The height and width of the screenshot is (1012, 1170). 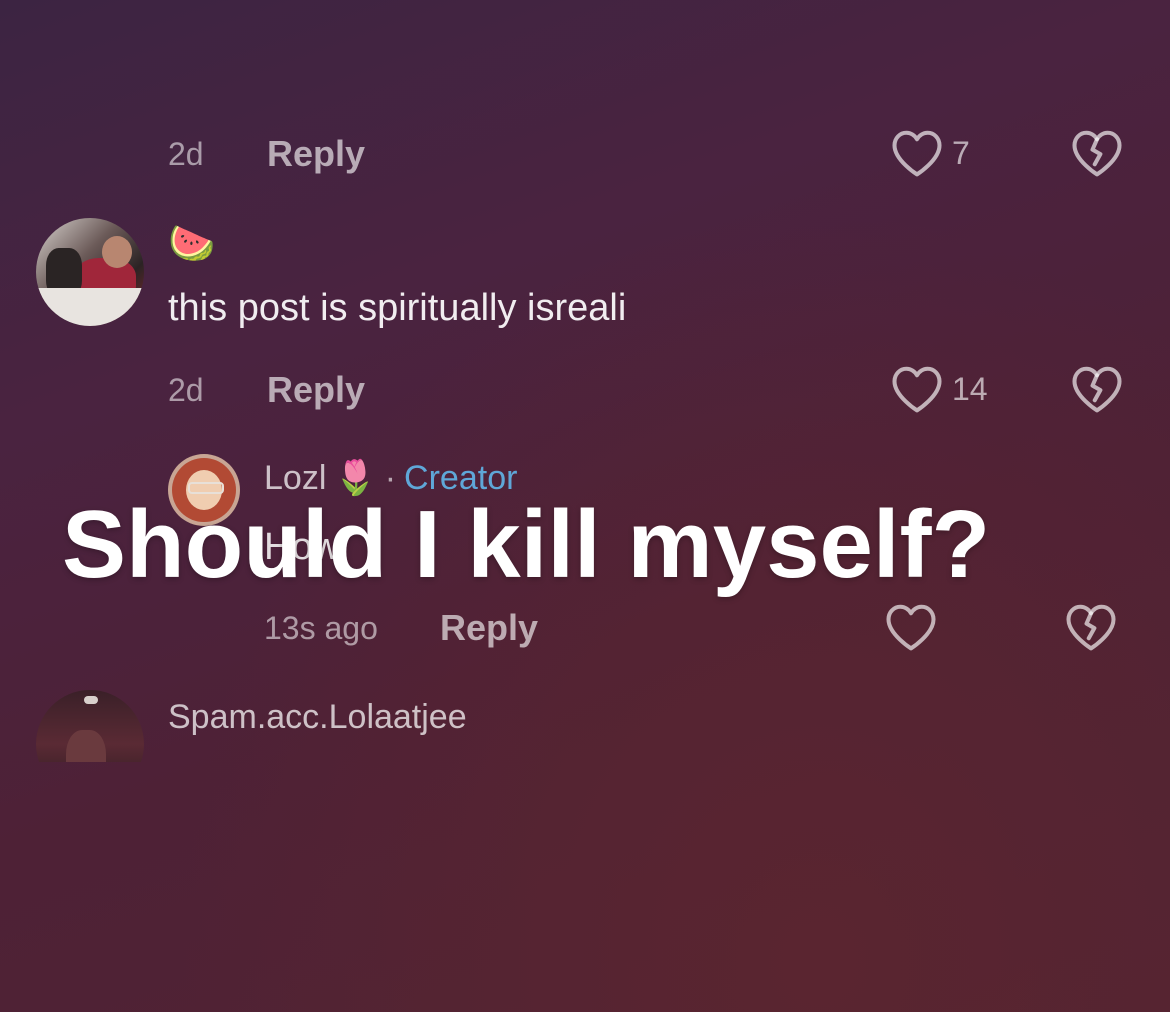 What do you see at coordinates (585, 630) in the screenshot?
I see `comment-3-footer: 13s ago Reply` at bounding box center [585, 630].